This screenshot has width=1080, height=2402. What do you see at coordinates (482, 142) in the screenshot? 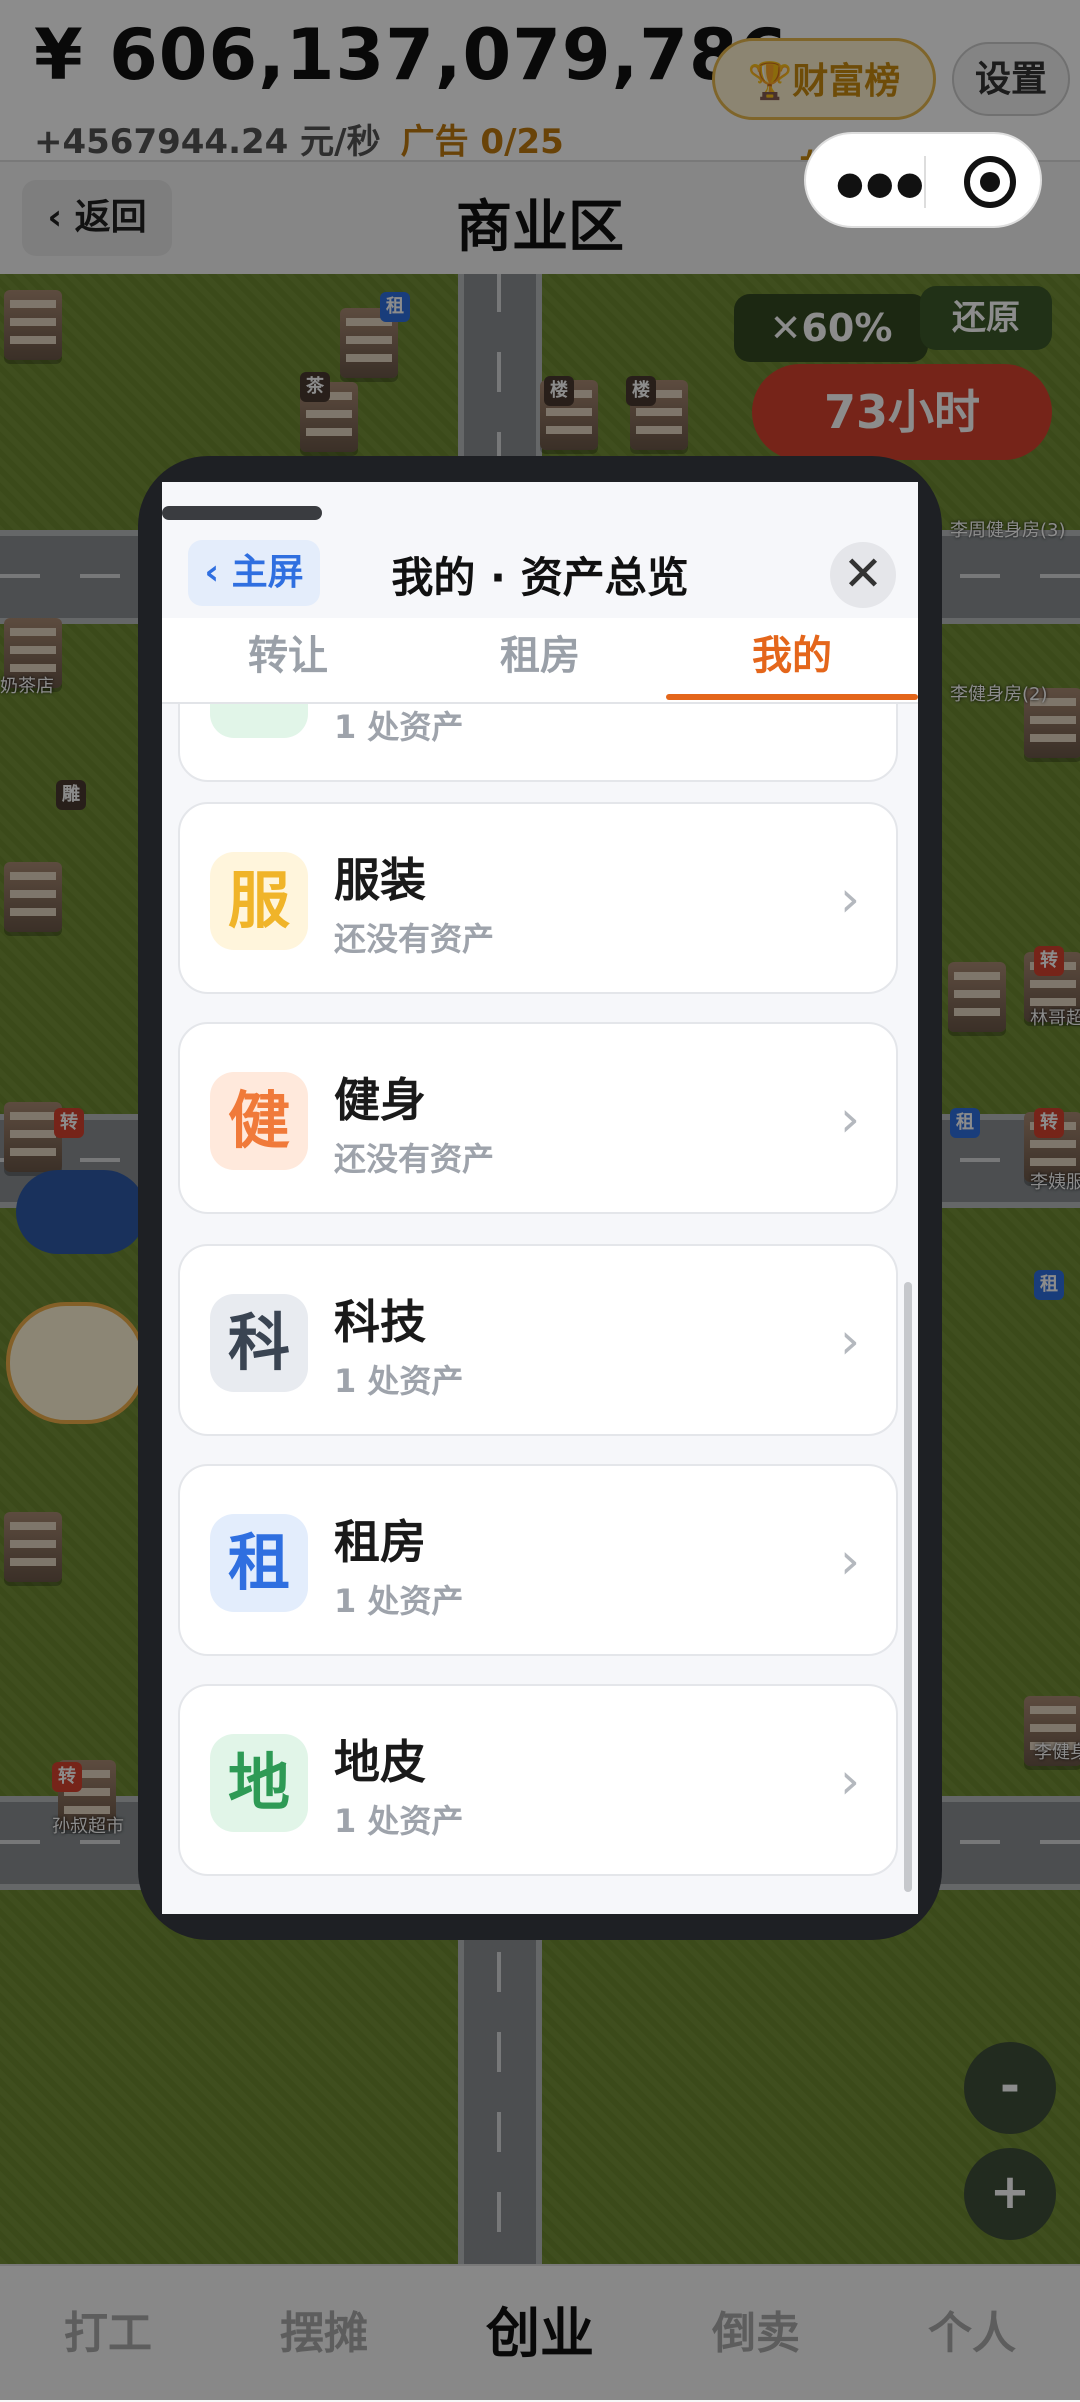
I see `ad-counter: 广告 0/25` at bounding box center [482, 142].